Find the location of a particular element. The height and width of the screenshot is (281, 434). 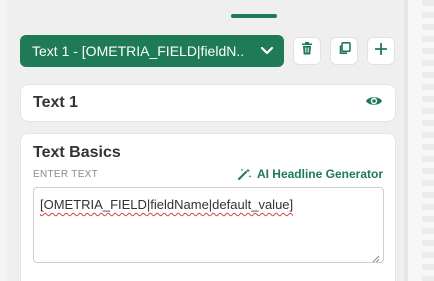

duplicate-button is located at coordinates (344, 51).